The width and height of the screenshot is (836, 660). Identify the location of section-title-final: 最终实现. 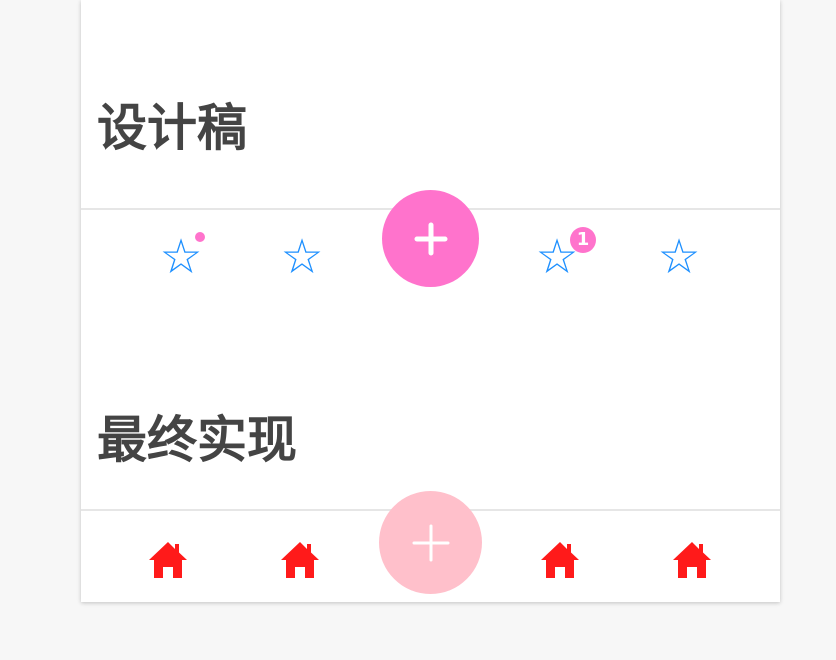
(197, 440).